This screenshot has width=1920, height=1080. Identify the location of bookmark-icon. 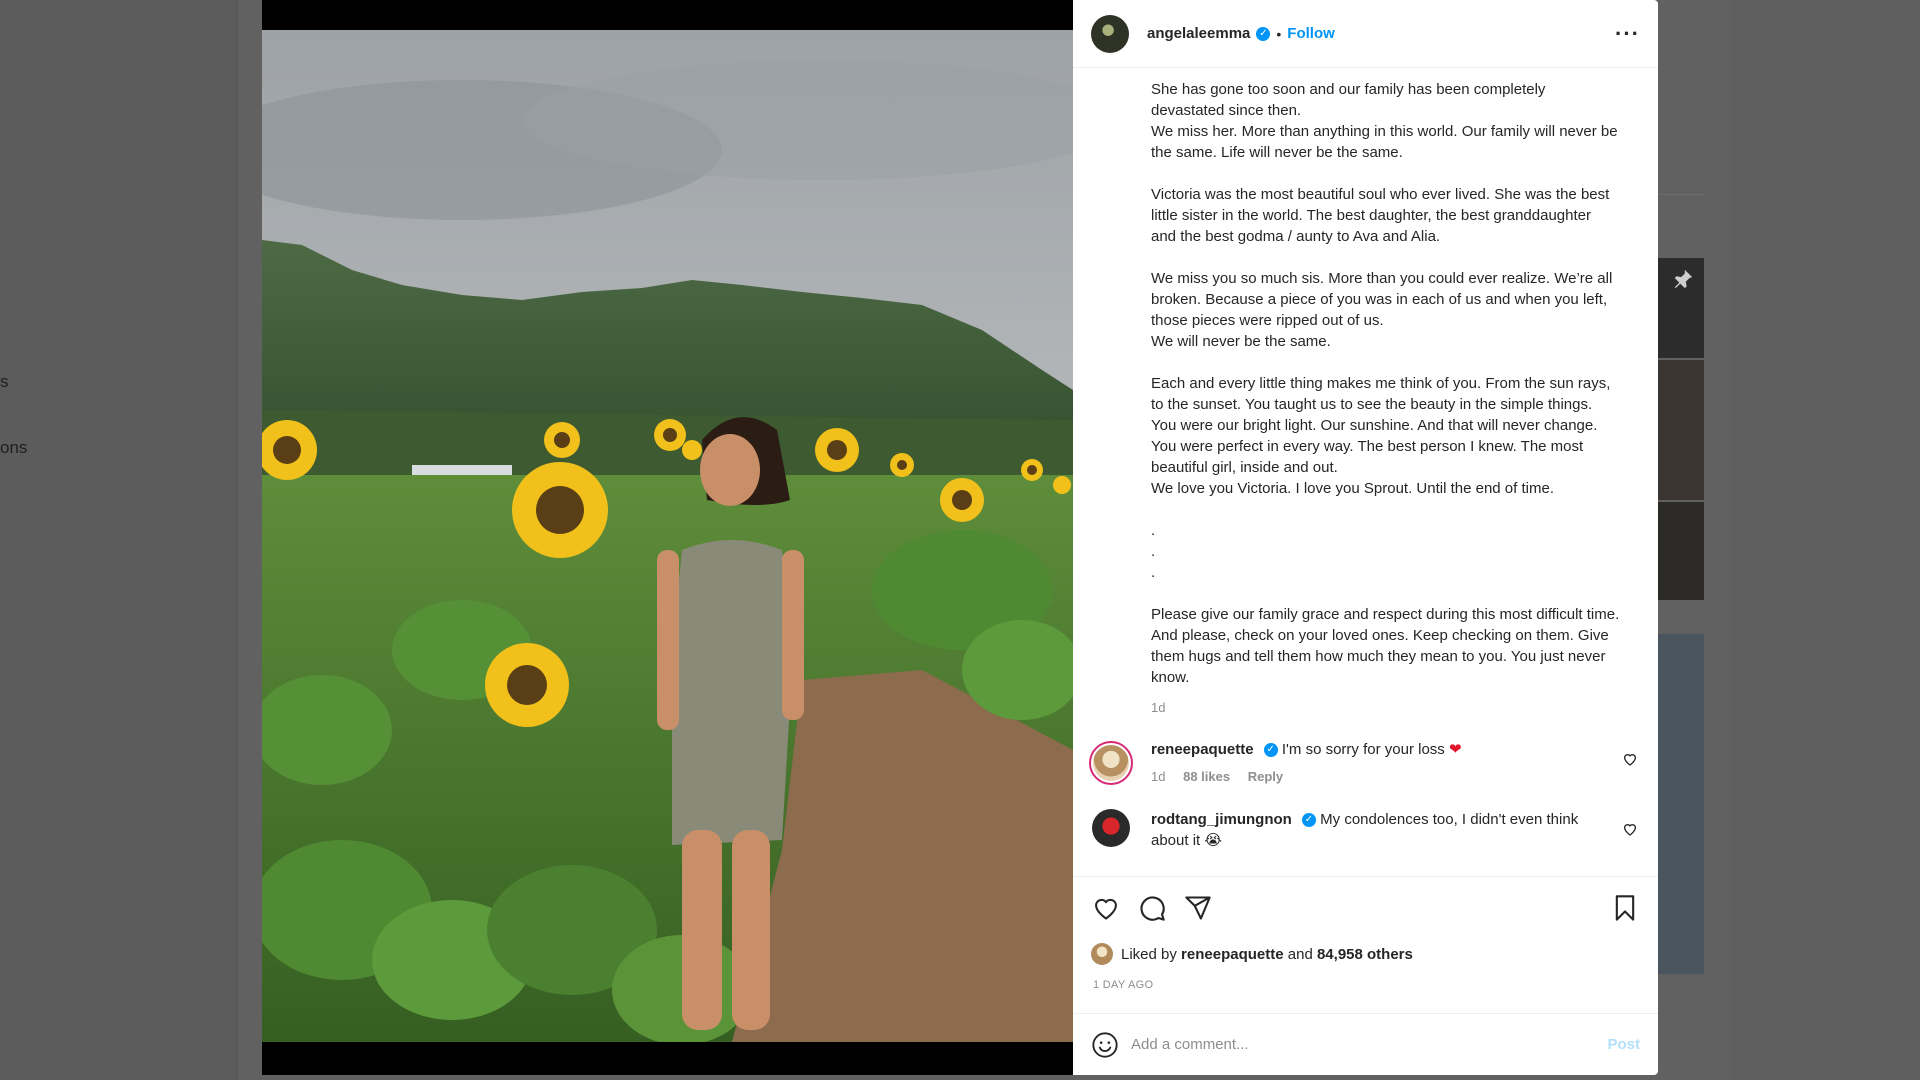
(1625, 908).